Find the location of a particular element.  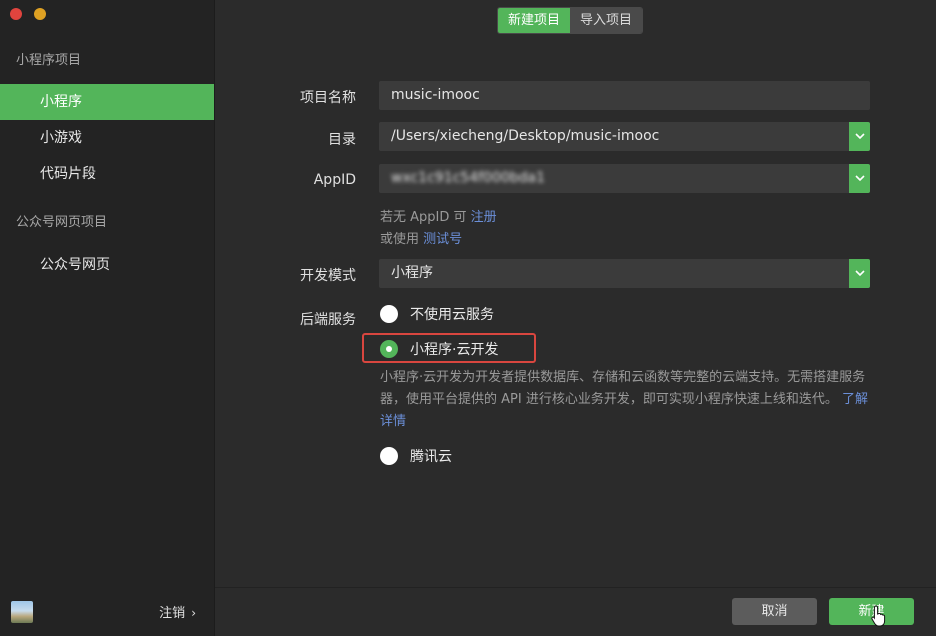

minimize-window-button is located at coordinates (40, 14).